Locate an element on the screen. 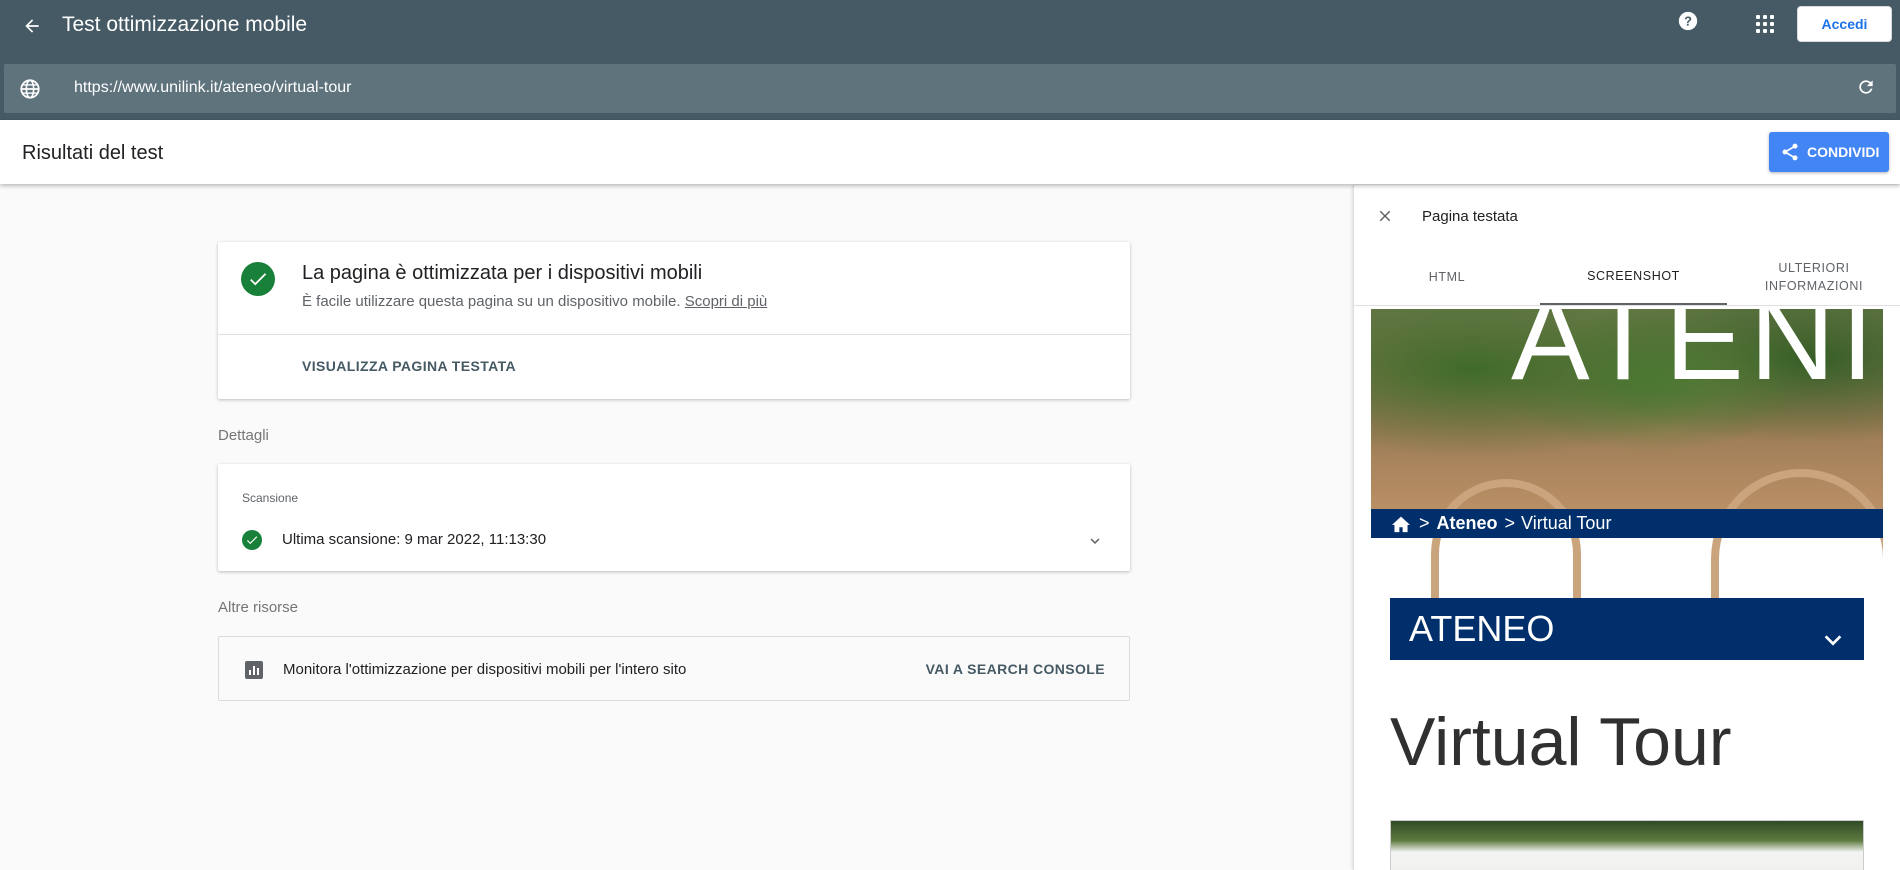 The image size is (1900, 870). bar-chart-icon is located at coordinates (254, 670).